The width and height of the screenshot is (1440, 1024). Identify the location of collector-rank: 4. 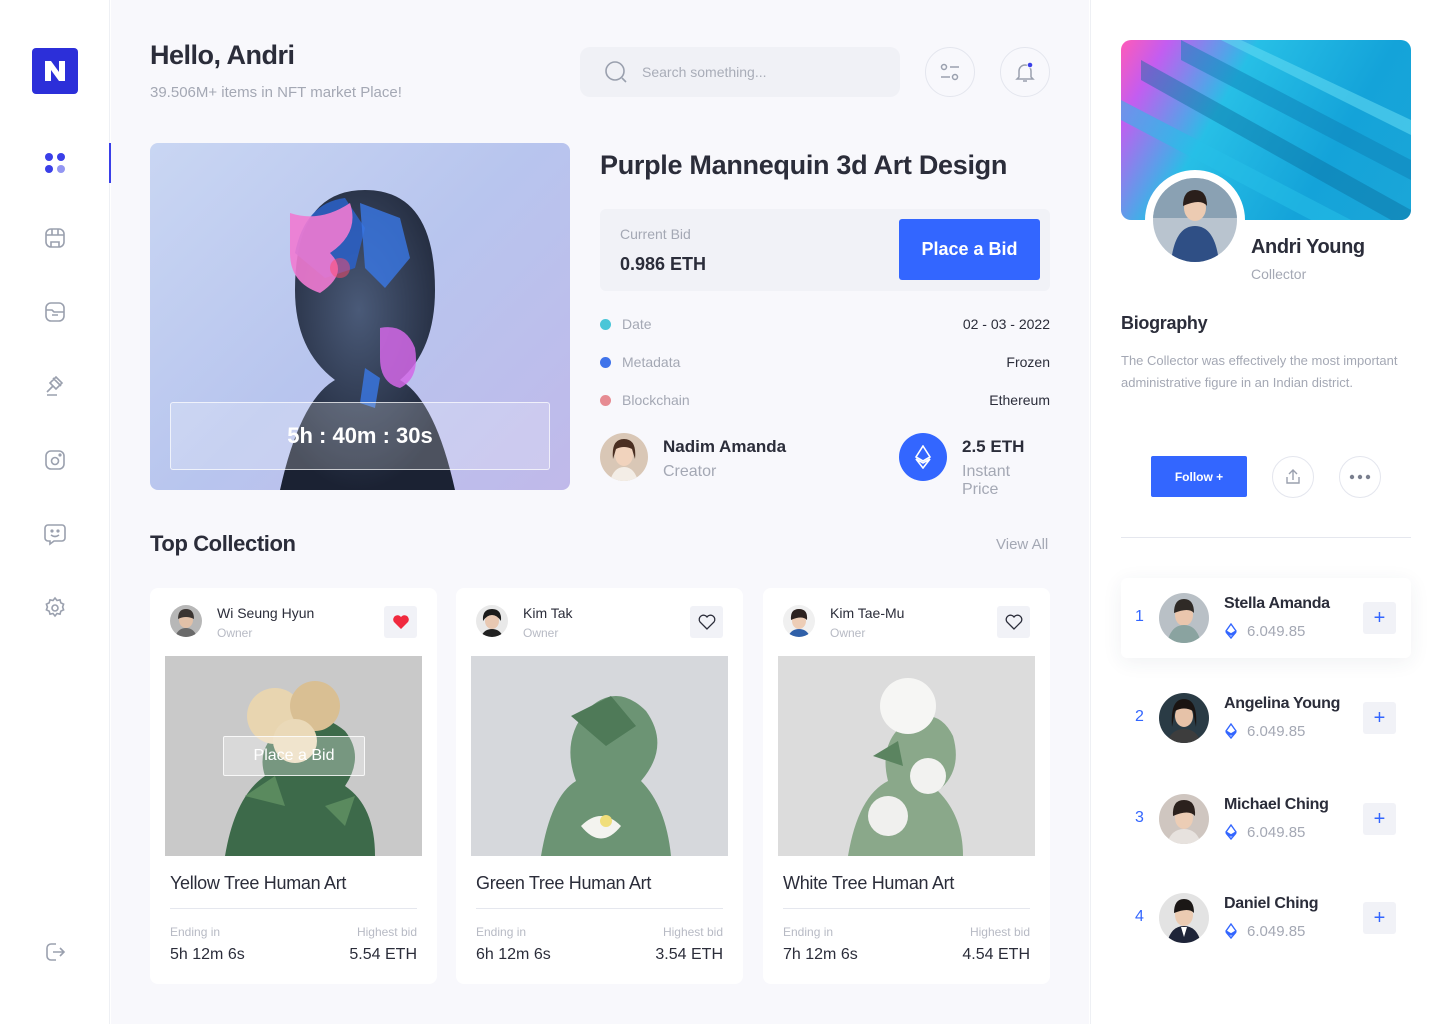
(1139, 916).